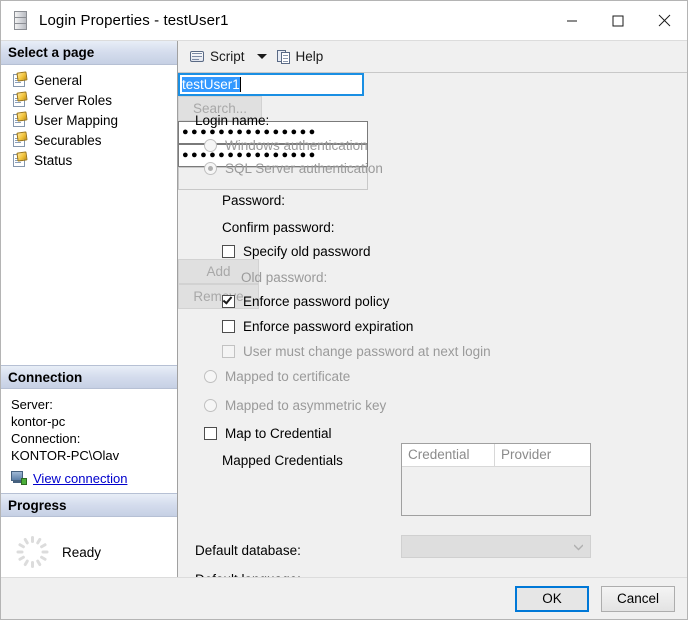 The image size is (688, 620). Describe the element at coordinates (32, 552) in the screenshot. I see `spinner-icon` at that location.